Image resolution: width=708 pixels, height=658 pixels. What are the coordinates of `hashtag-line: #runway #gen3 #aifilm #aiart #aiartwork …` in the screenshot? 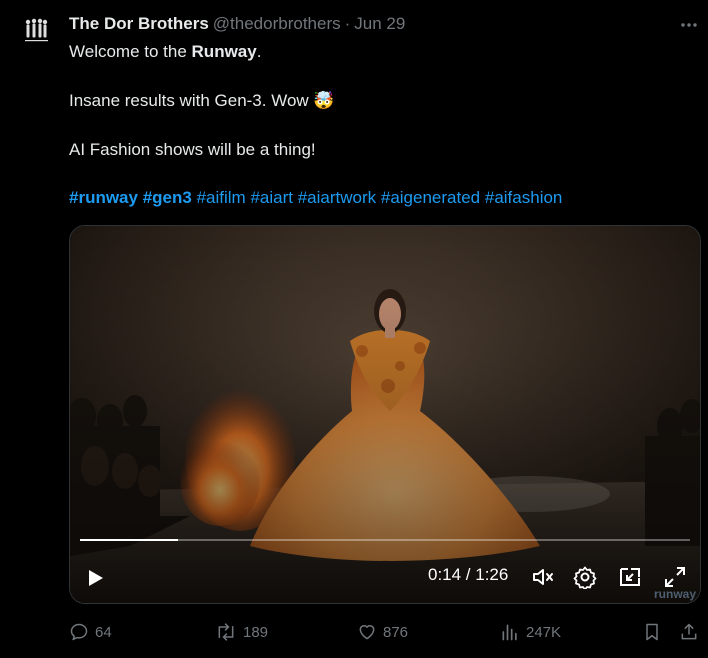 It's located at (315, 198).